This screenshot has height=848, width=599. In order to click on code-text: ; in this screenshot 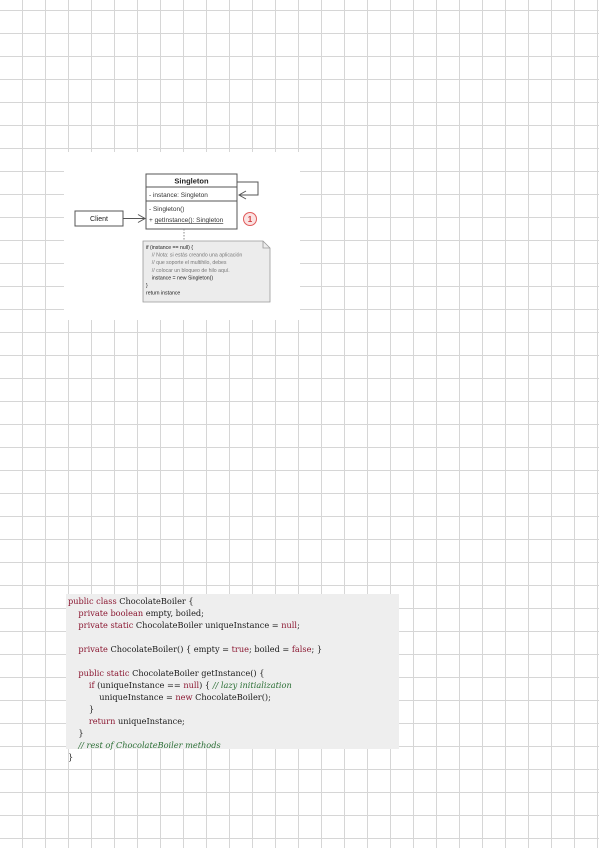, I will do `click(298, 625)`.